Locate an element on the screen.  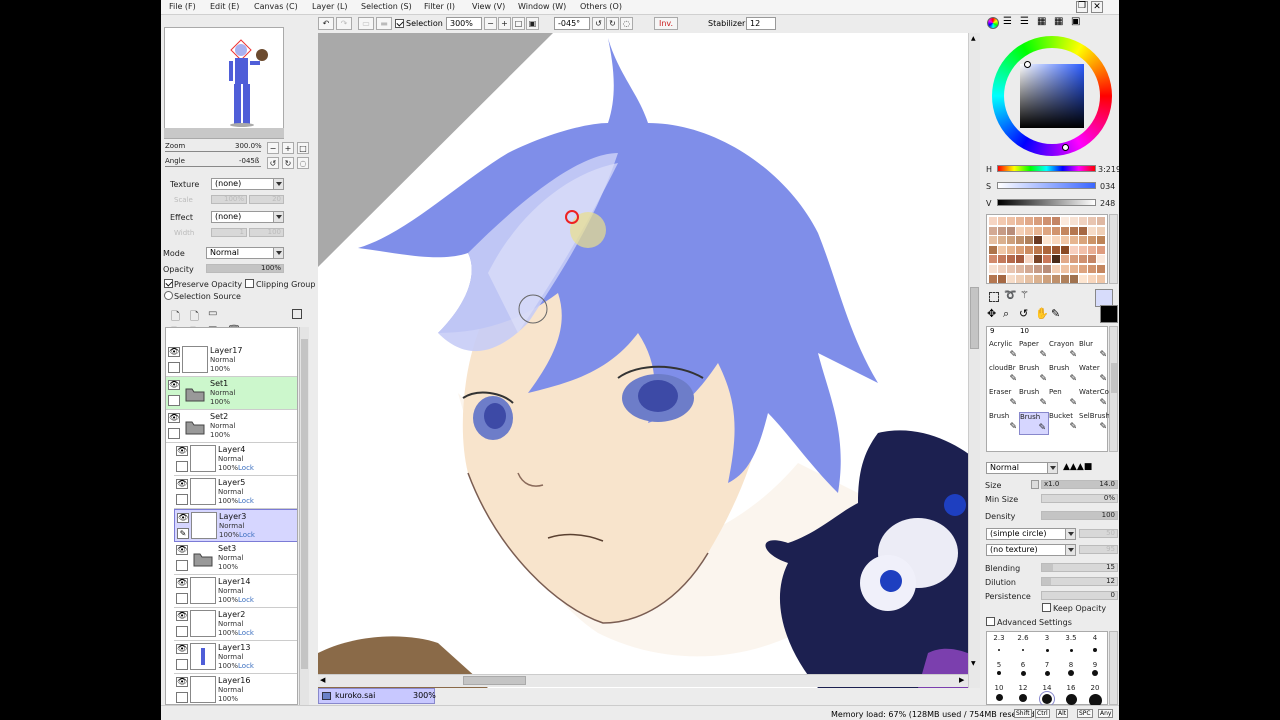
menu-window: Window (W) is located at coordinates (542, 6).